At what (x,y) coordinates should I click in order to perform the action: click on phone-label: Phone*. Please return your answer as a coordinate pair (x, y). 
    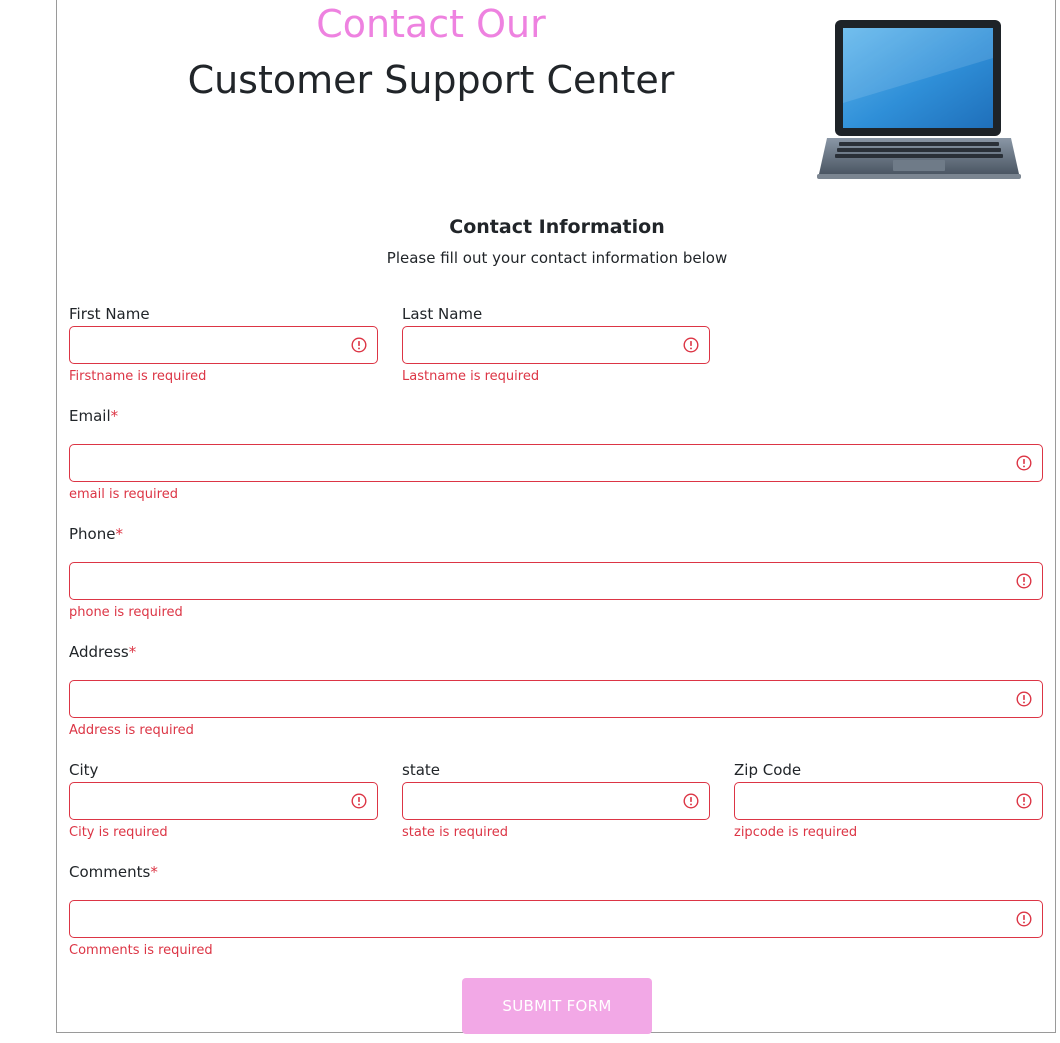
    Looking at the image, I should click on (96, 534).